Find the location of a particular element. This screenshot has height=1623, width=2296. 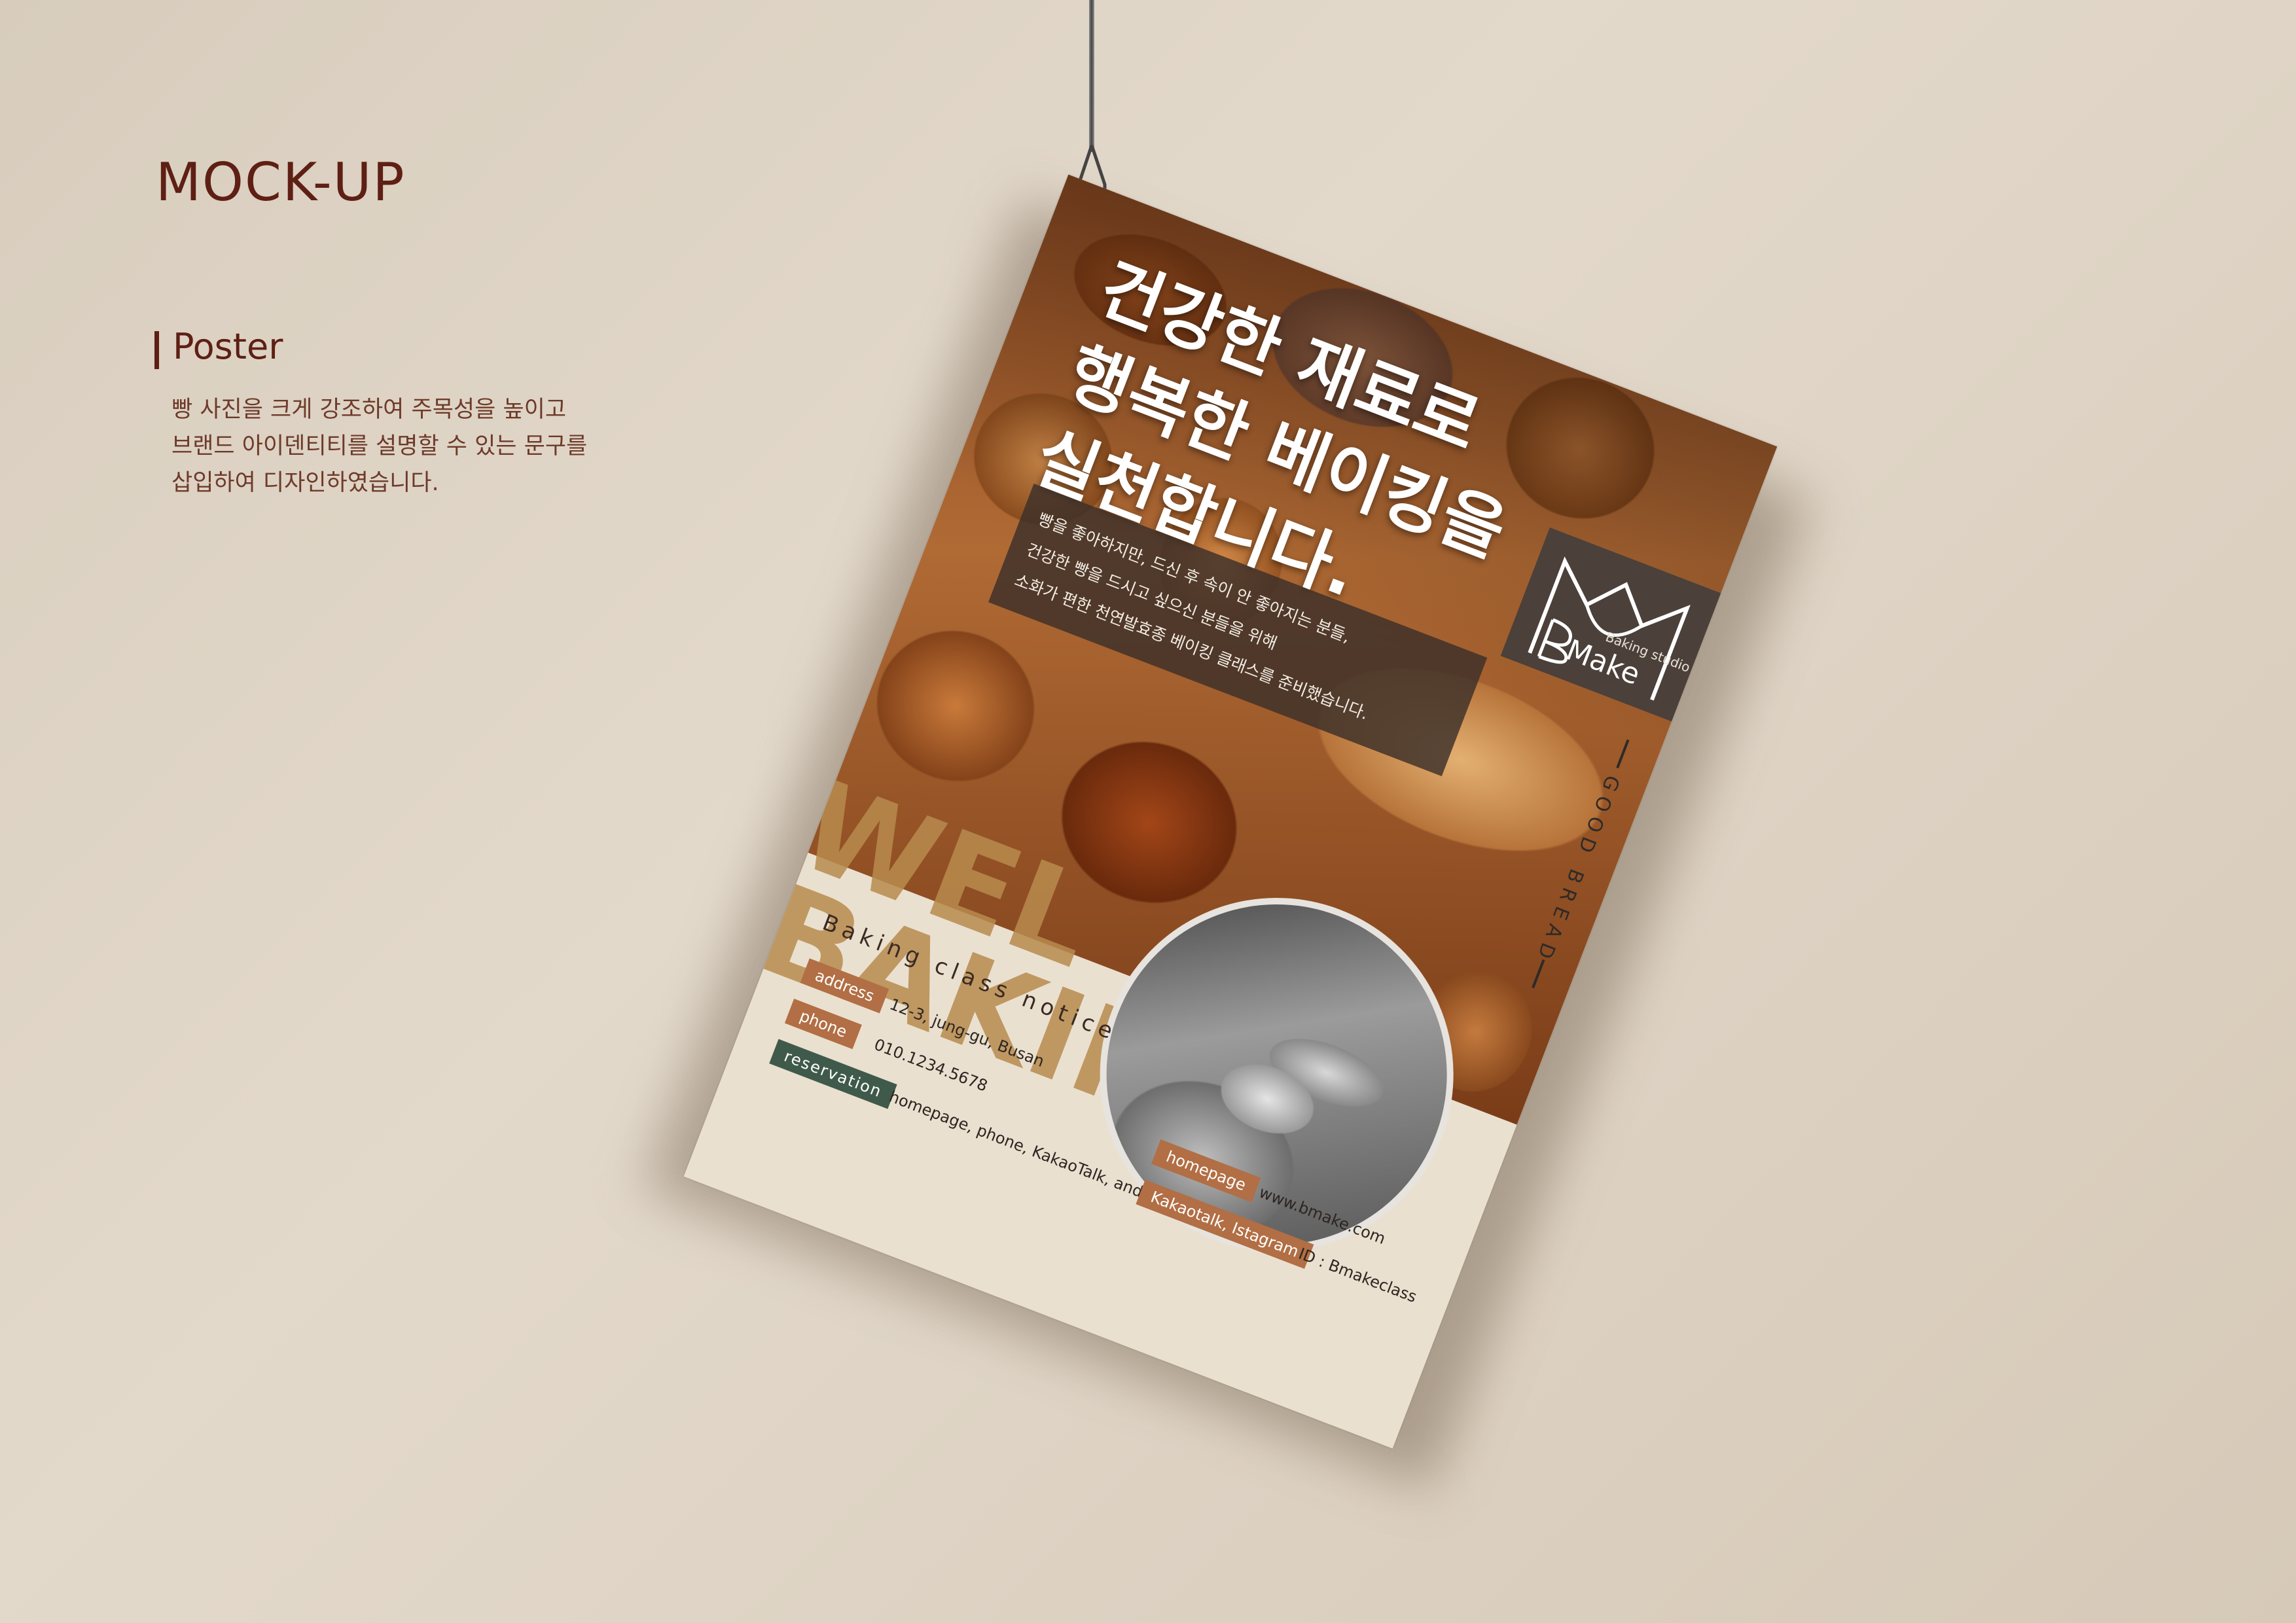

description-line: 삽입하여 디자인하였습니다. is located at coordinates (305, 483).